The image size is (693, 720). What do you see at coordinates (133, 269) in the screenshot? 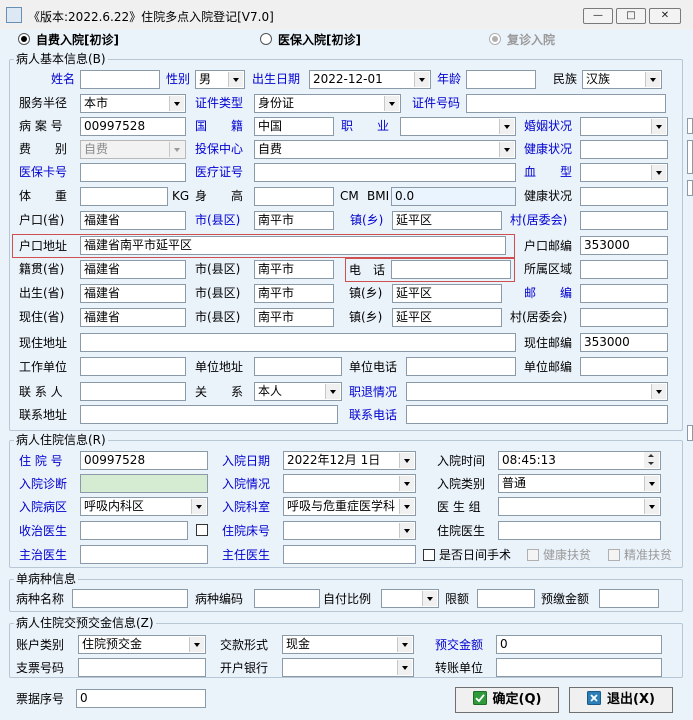
I see `native-province-input: 福建省` at bounding box center [133, 269].